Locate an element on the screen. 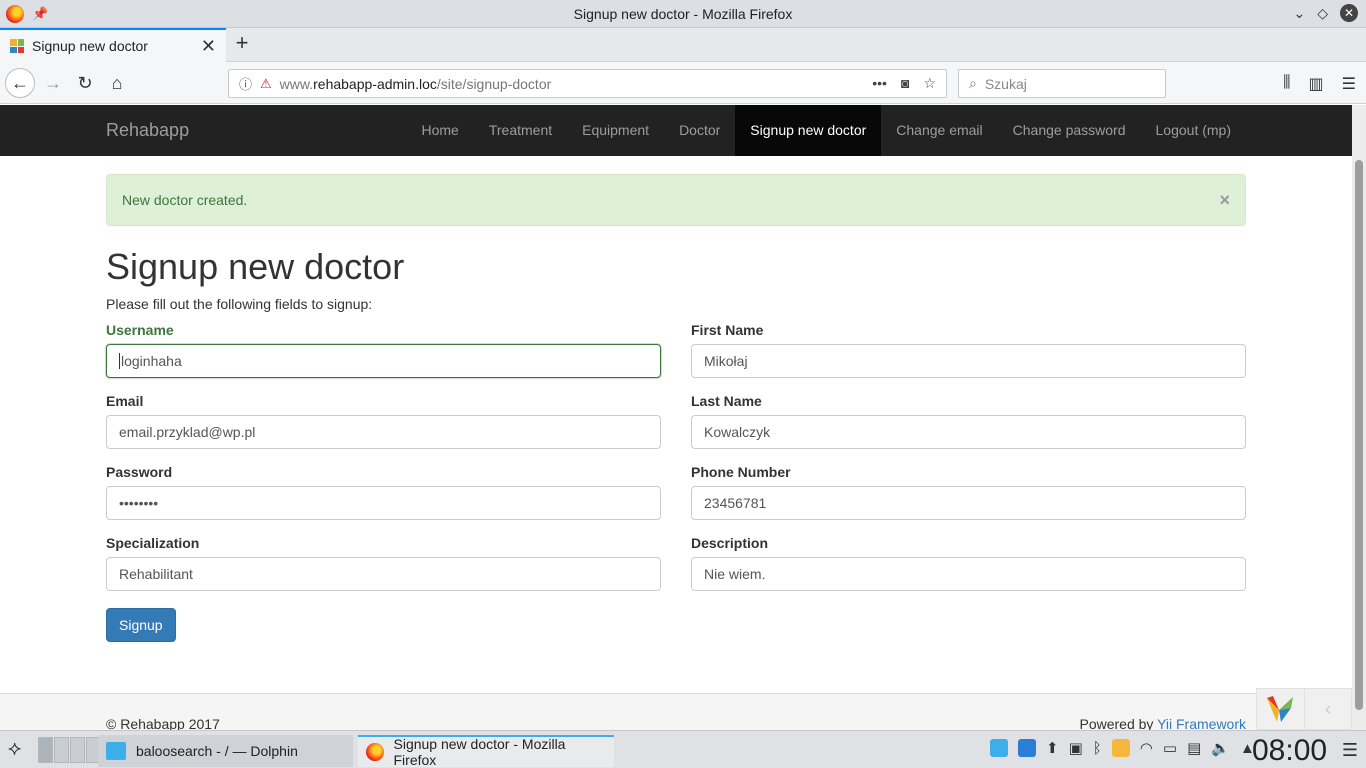  description-input: Nie wiem. is located at coordinates (968, 574).